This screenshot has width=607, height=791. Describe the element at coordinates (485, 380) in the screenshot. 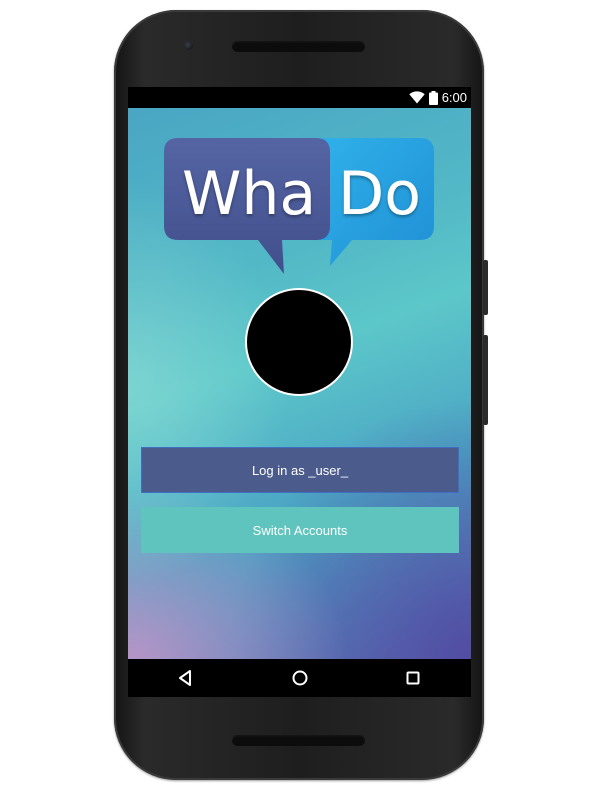

I see `volume-button` at that location.